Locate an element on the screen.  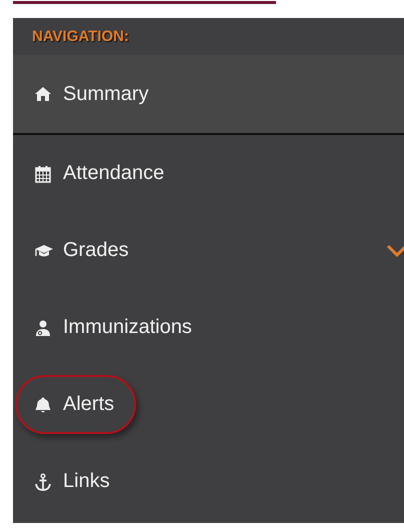
calendar-icon is located at coordinates (43, 173).